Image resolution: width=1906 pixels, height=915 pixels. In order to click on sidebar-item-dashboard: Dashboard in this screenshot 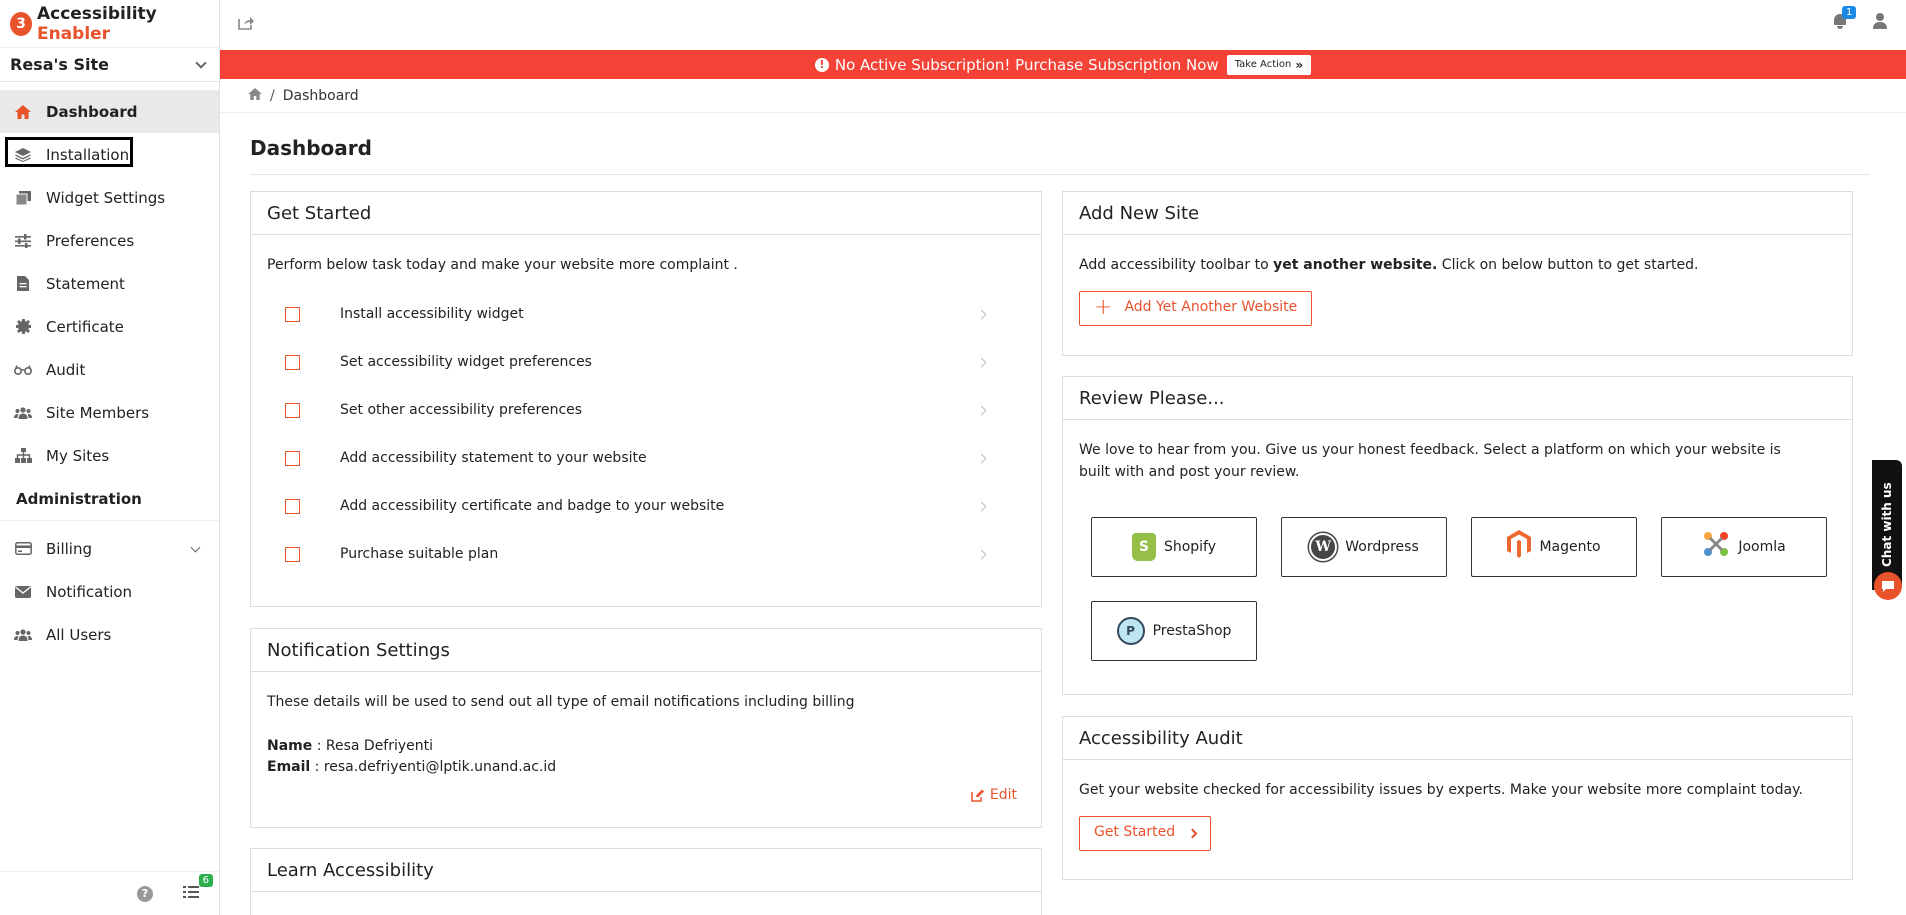, I will do `click(109, 111)`.